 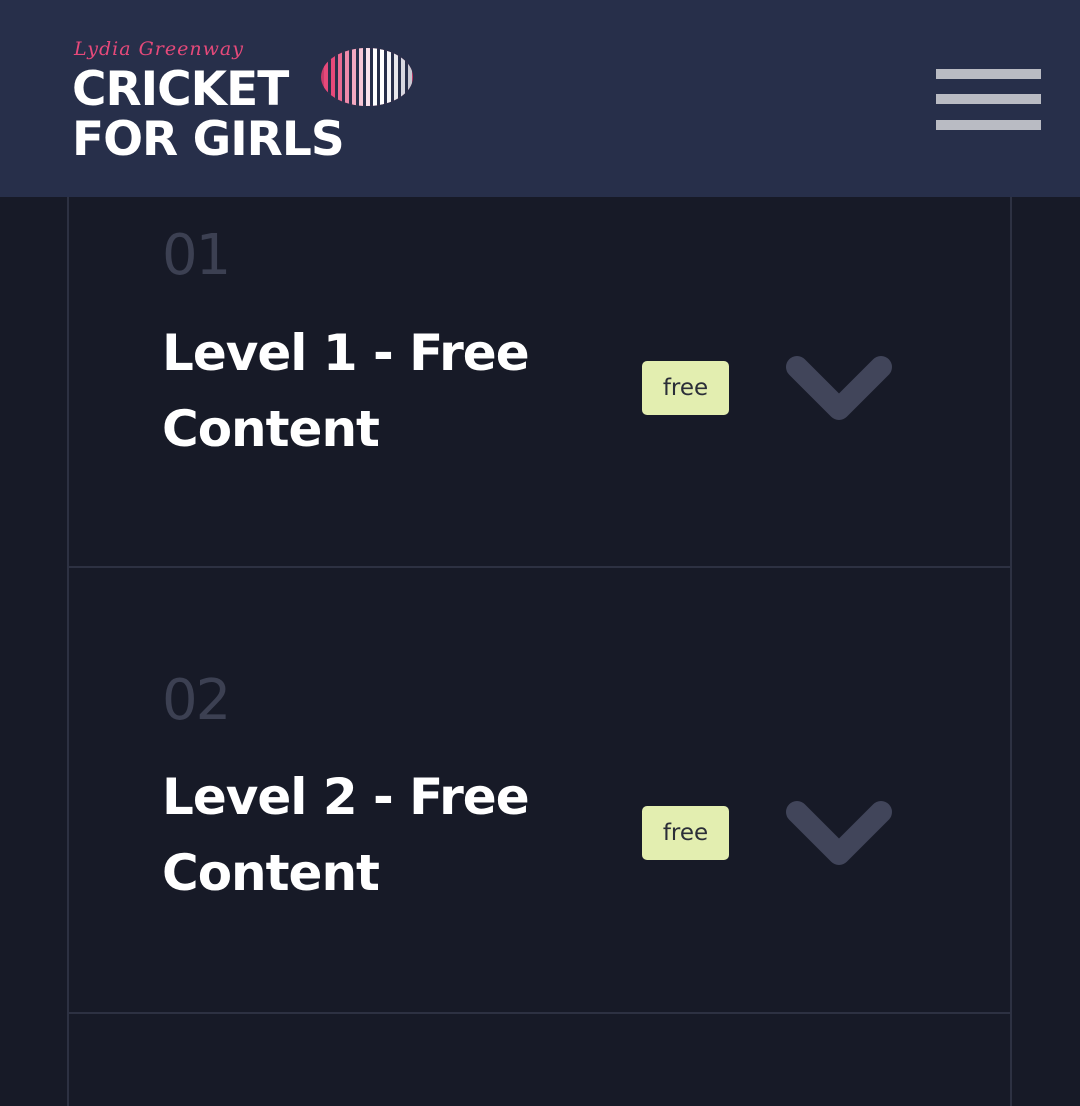 I want to click on logo-script-text: Lydia Greenway, so click(x=159, y=49).